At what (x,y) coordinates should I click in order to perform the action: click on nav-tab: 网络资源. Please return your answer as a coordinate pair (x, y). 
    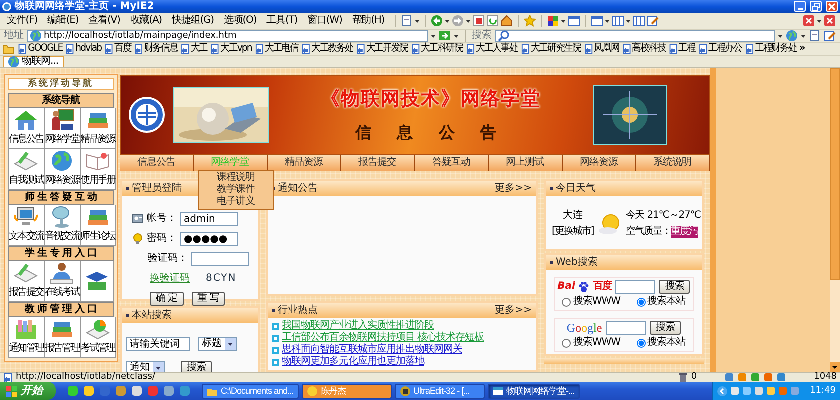
    Looking at the image, I should click on (599, 163).